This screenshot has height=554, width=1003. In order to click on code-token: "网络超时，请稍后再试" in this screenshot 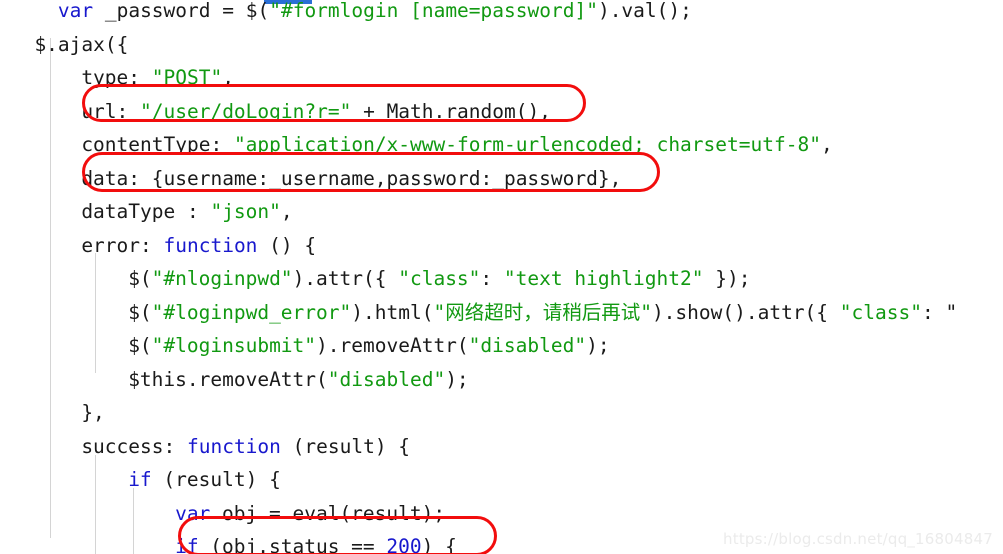, I will do `click(542, 312)`.